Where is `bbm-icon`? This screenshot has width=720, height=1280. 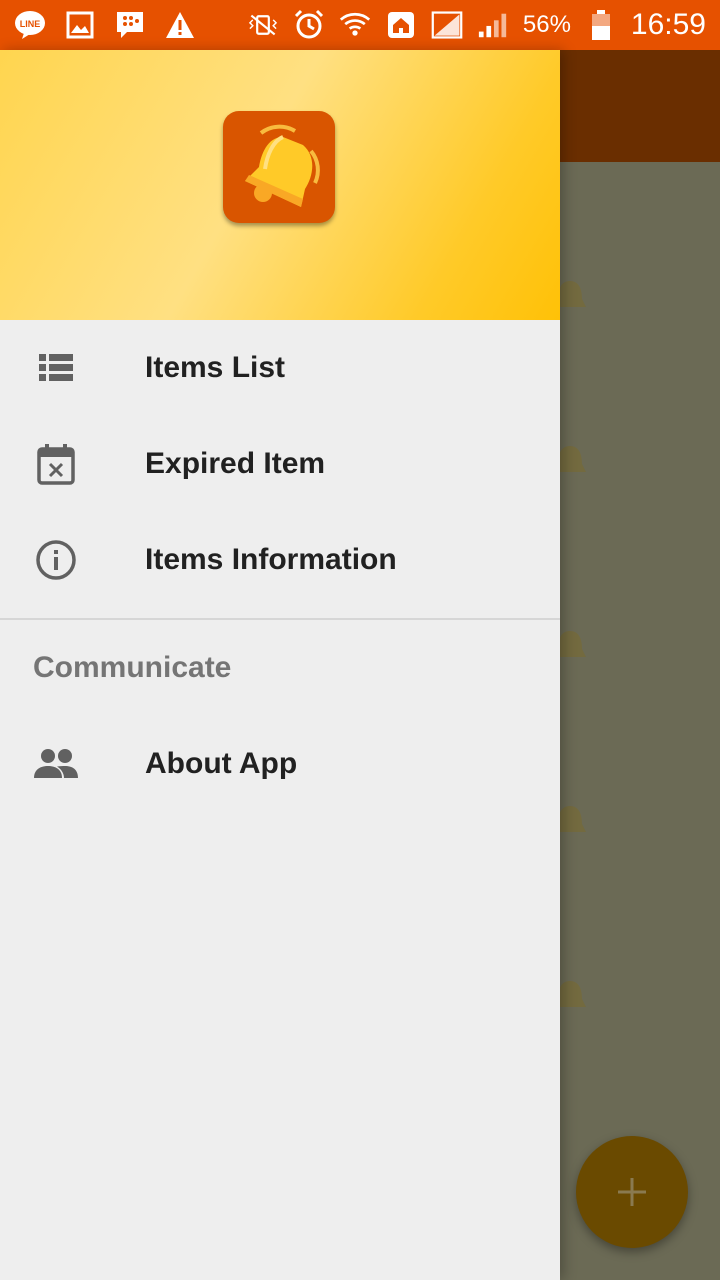
bbm-icon is located at coordinates (130, 25).